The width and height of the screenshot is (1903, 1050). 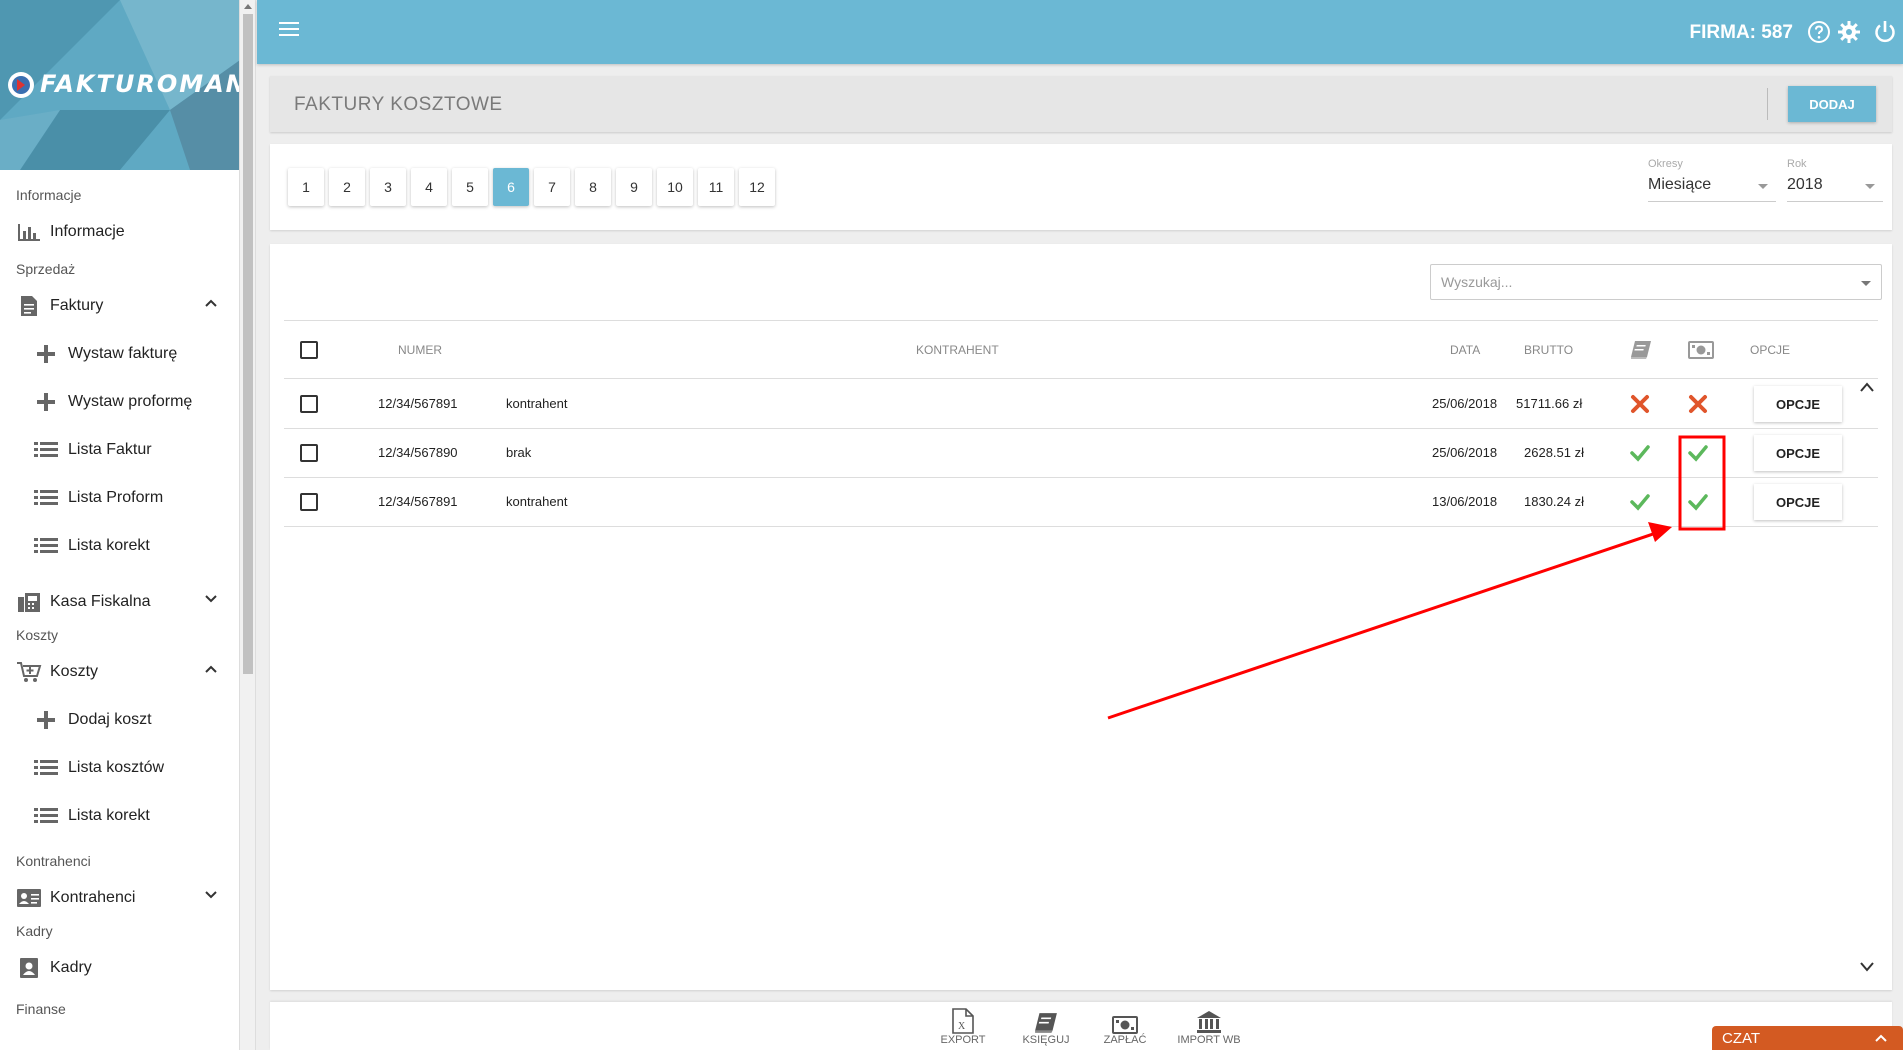 What do you see at coordinates (1125, 1027) in the screenshot?
I see `zaplac-button: ZAPŁAĆ` at bounding box center [1125, 1027].